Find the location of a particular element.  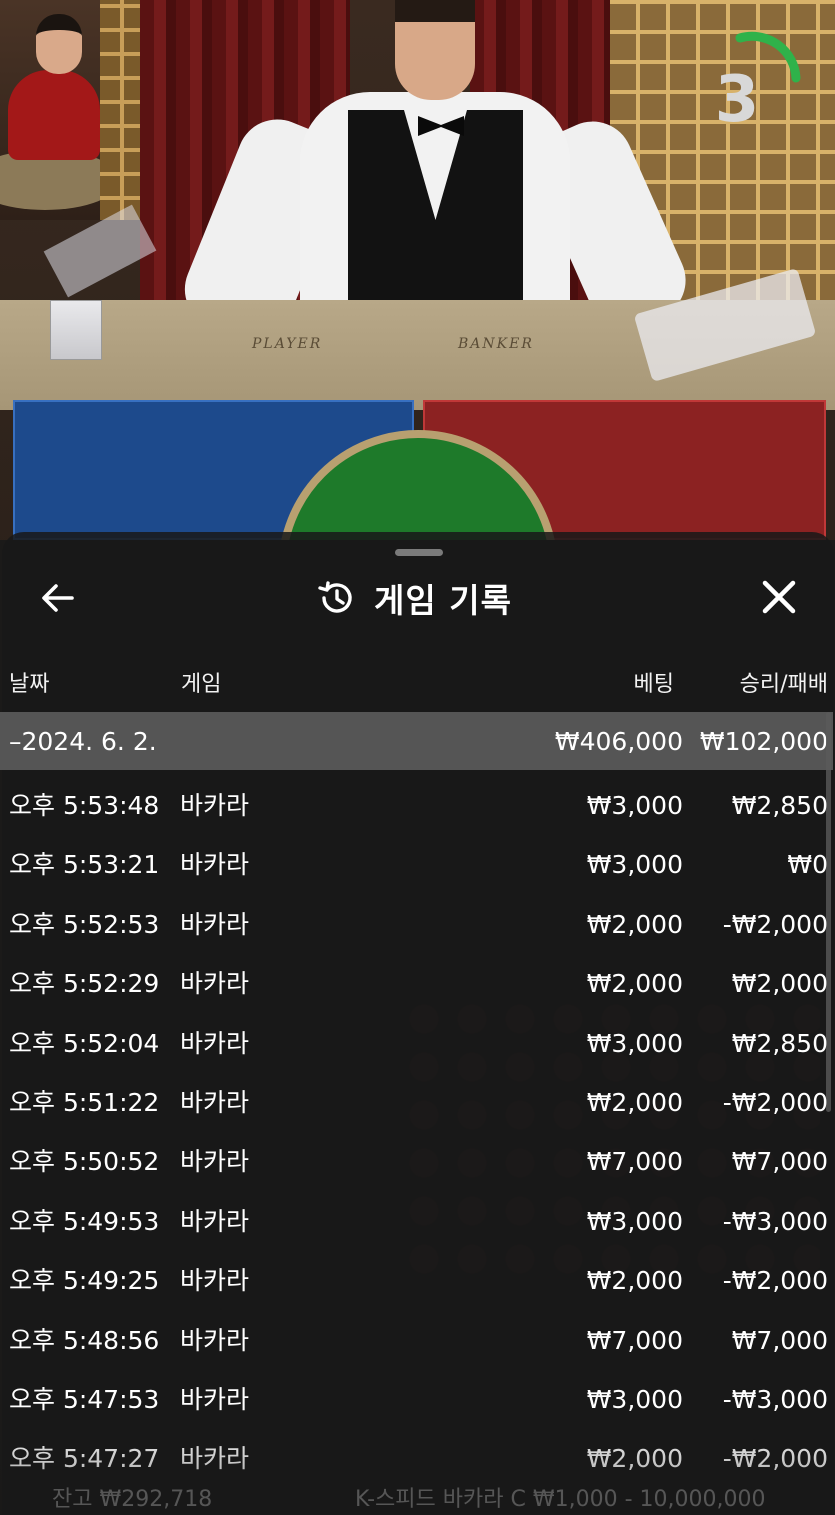

column-header-game: 게임 is located at coordinates (201, 682).